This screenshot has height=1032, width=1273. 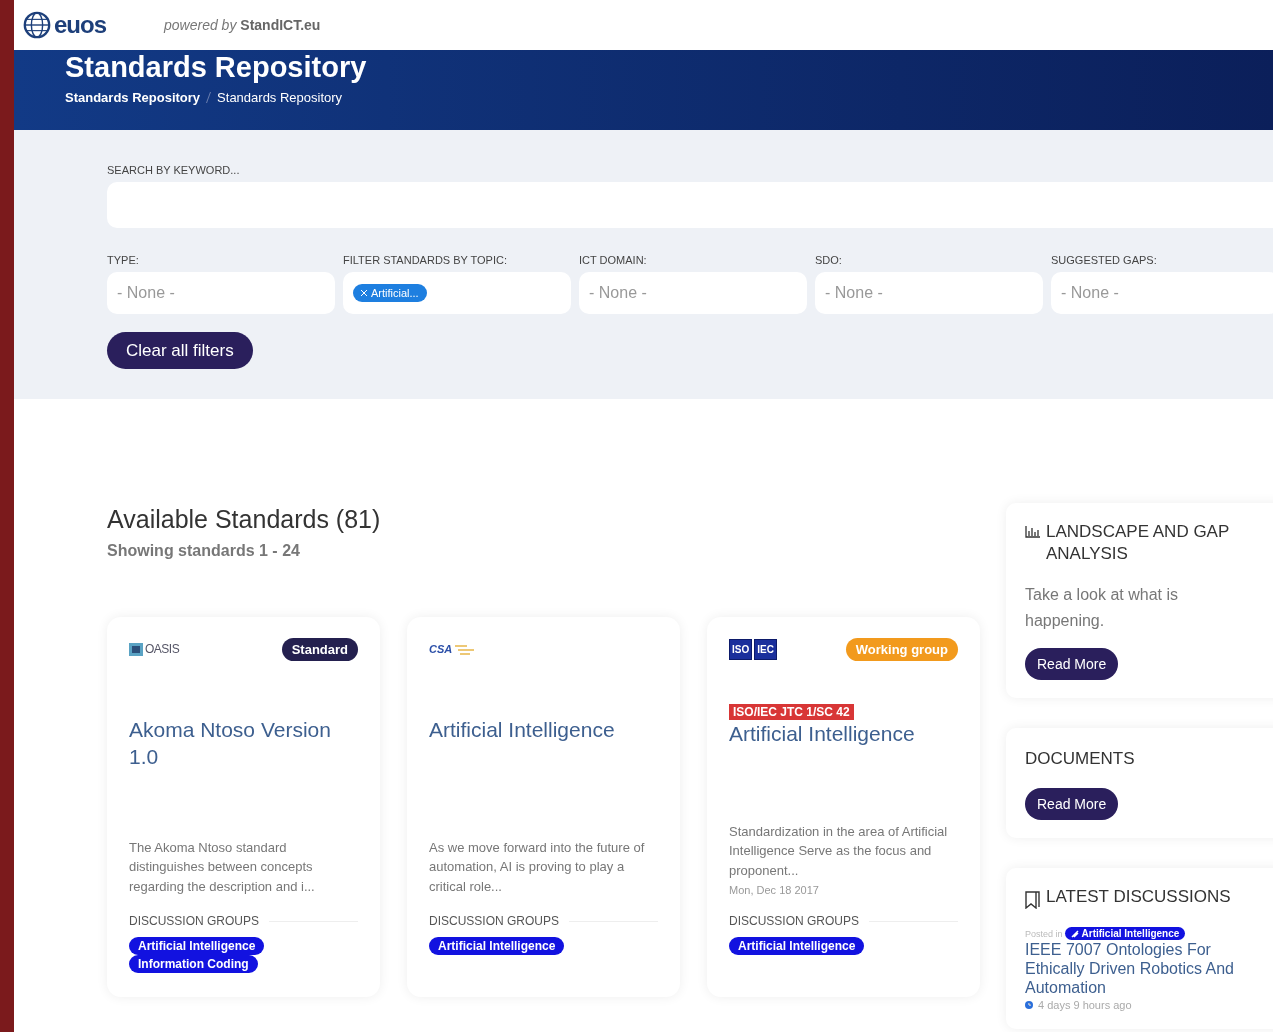 I want to click on discussion-link: IEEE 7007 Ontologies For Ethically Driven Robotics And Automation, so click(x=1140, y=968).